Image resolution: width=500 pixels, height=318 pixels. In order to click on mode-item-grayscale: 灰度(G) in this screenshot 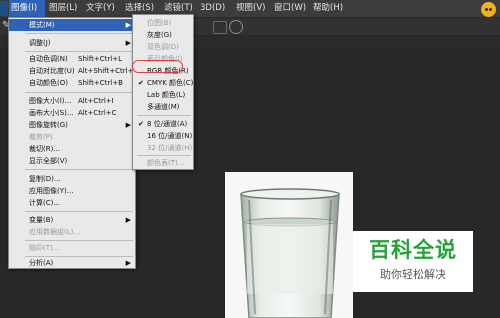, I will do `click(163, 35)`.